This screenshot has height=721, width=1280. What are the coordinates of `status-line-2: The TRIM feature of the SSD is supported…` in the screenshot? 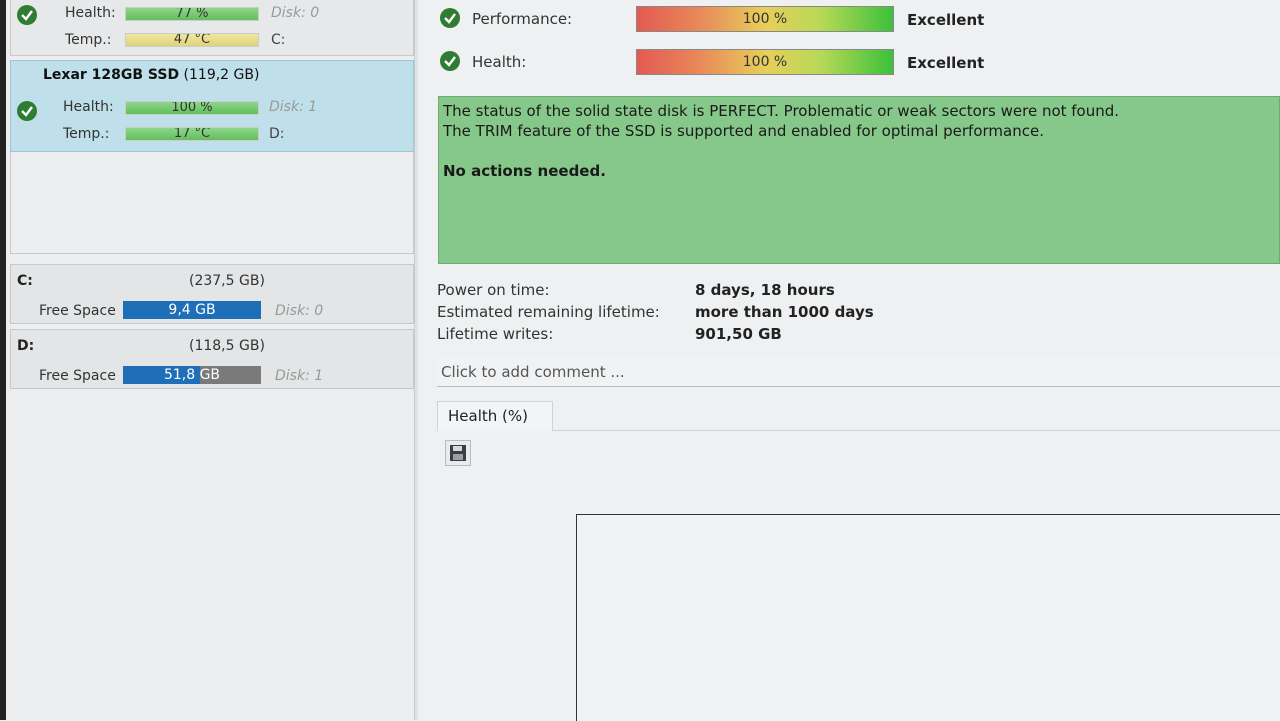 It's located at (743, 131).